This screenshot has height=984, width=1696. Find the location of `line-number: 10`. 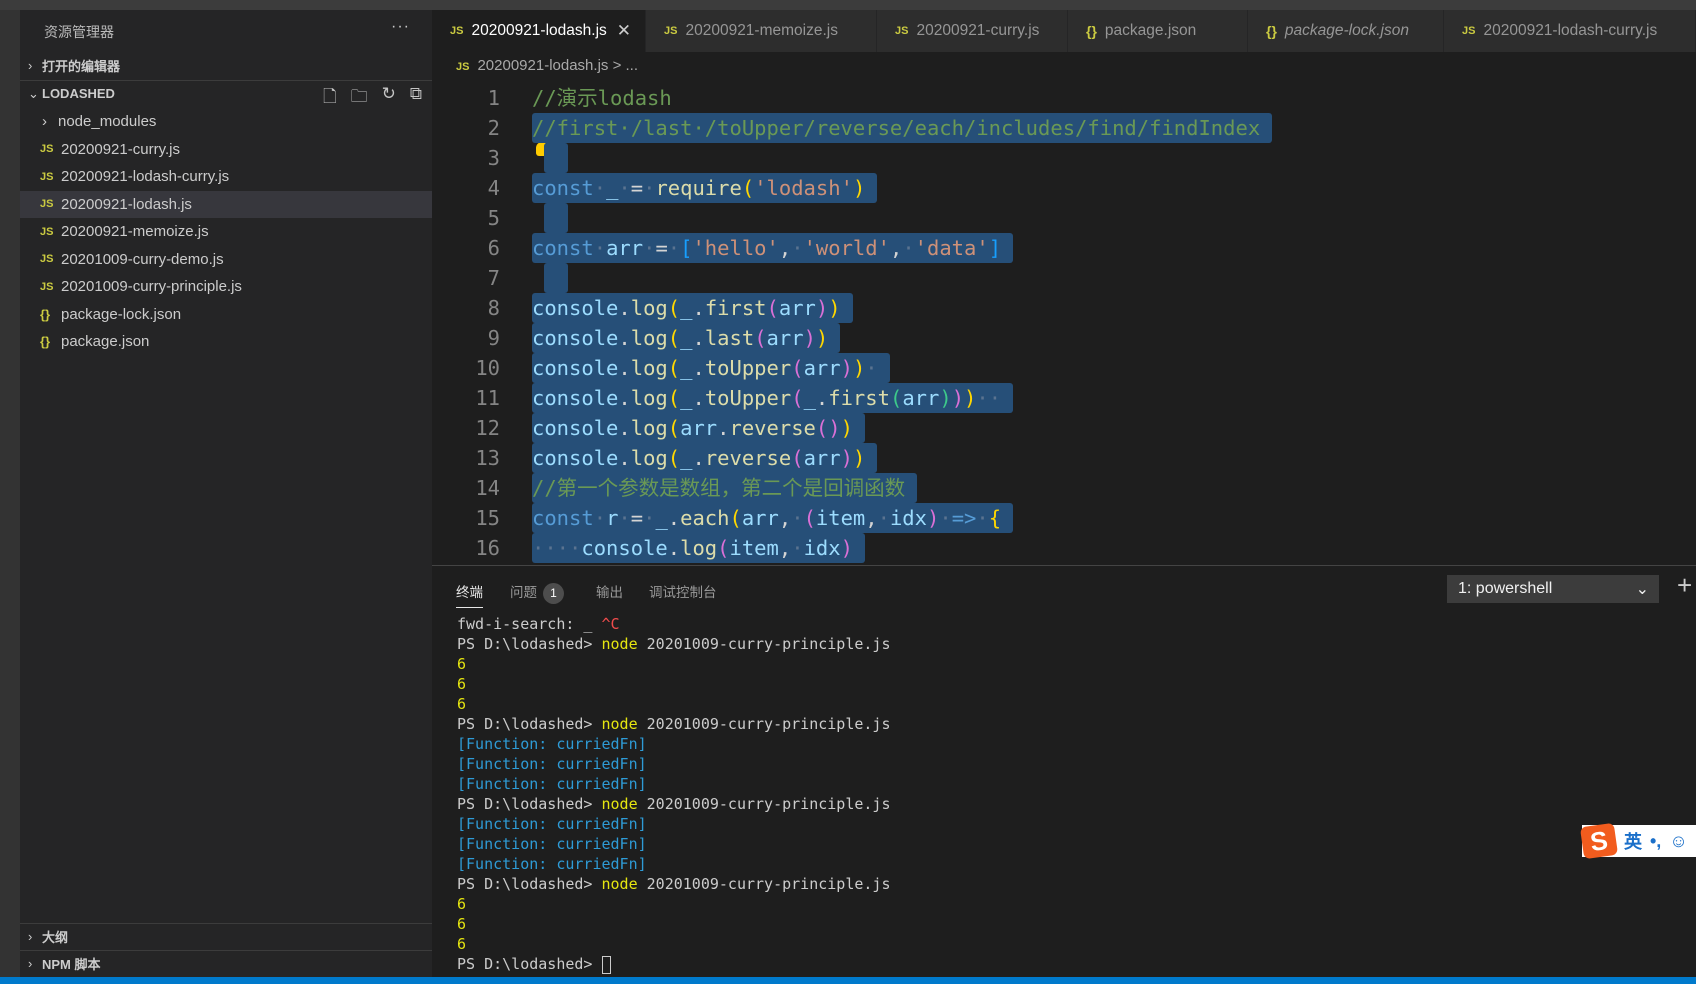

line-number: 10 is located at coordinates (487, 368).